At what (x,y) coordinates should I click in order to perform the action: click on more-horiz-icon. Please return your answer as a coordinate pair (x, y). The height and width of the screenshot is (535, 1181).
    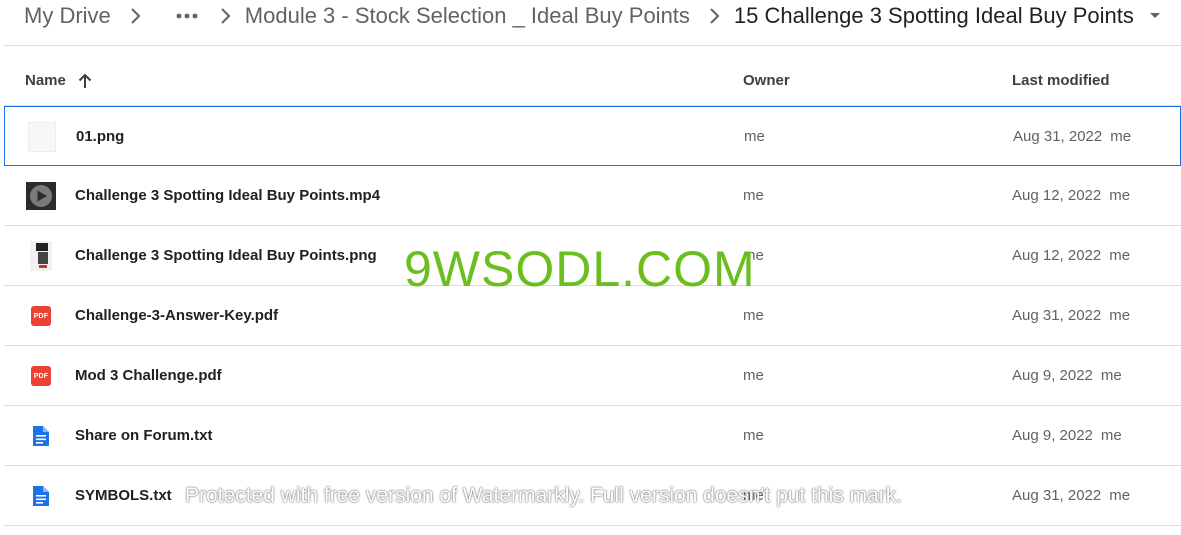
    Looking at the image, I should click on (187, 16).